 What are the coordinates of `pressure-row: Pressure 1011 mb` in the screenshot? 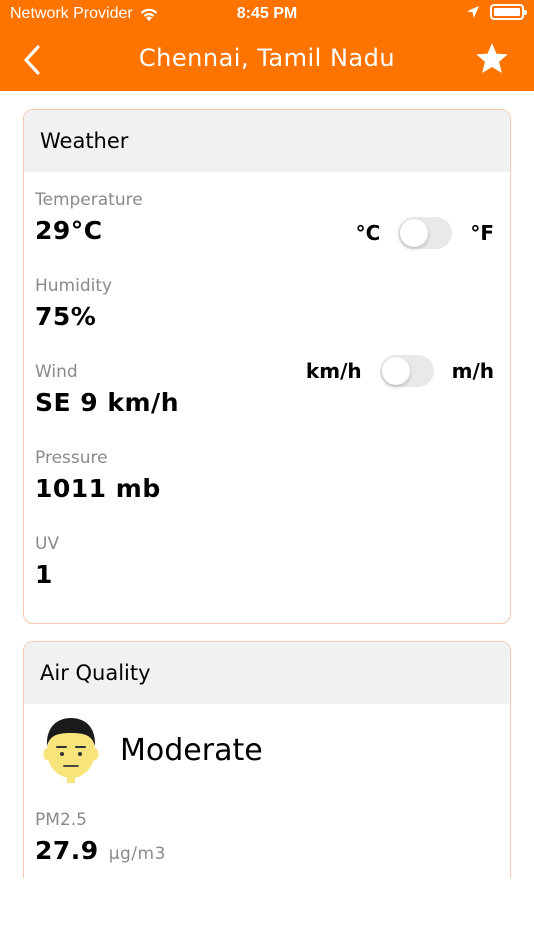 It's located at (98, 475).